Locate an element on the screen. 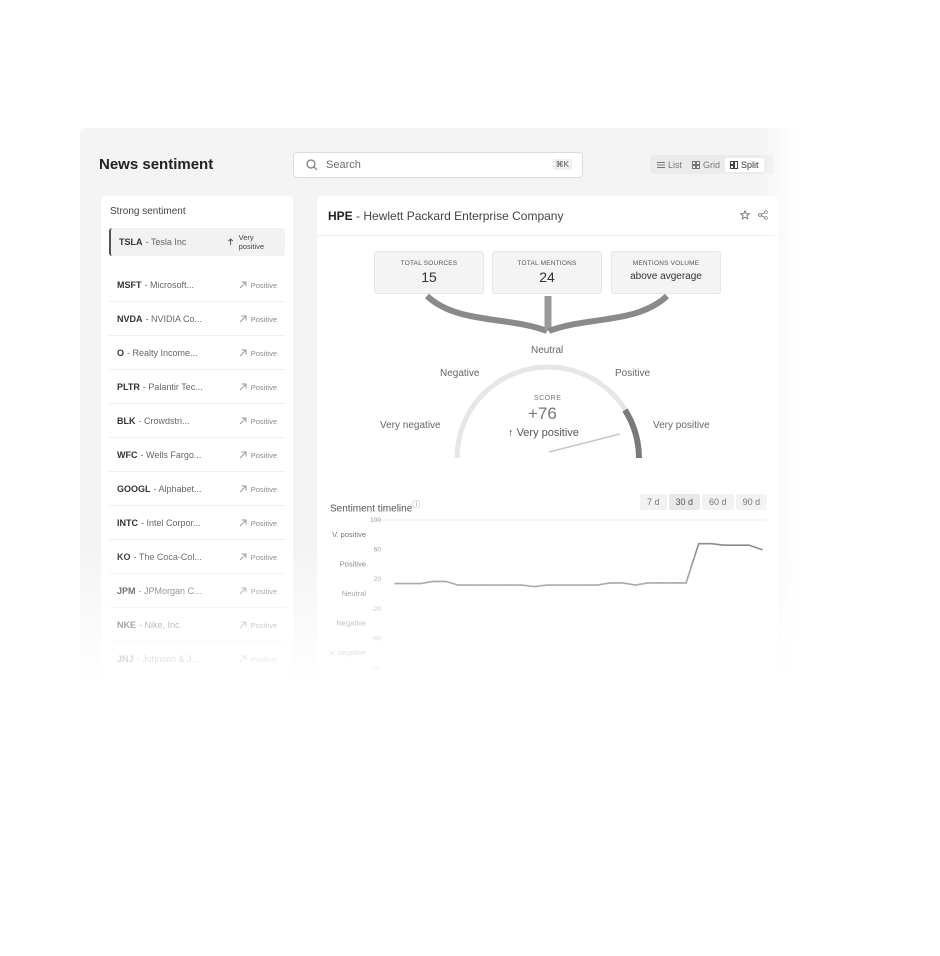 The image size is (940, 956). list-item-ticker: JNJ is located at coordinates (125, 659).